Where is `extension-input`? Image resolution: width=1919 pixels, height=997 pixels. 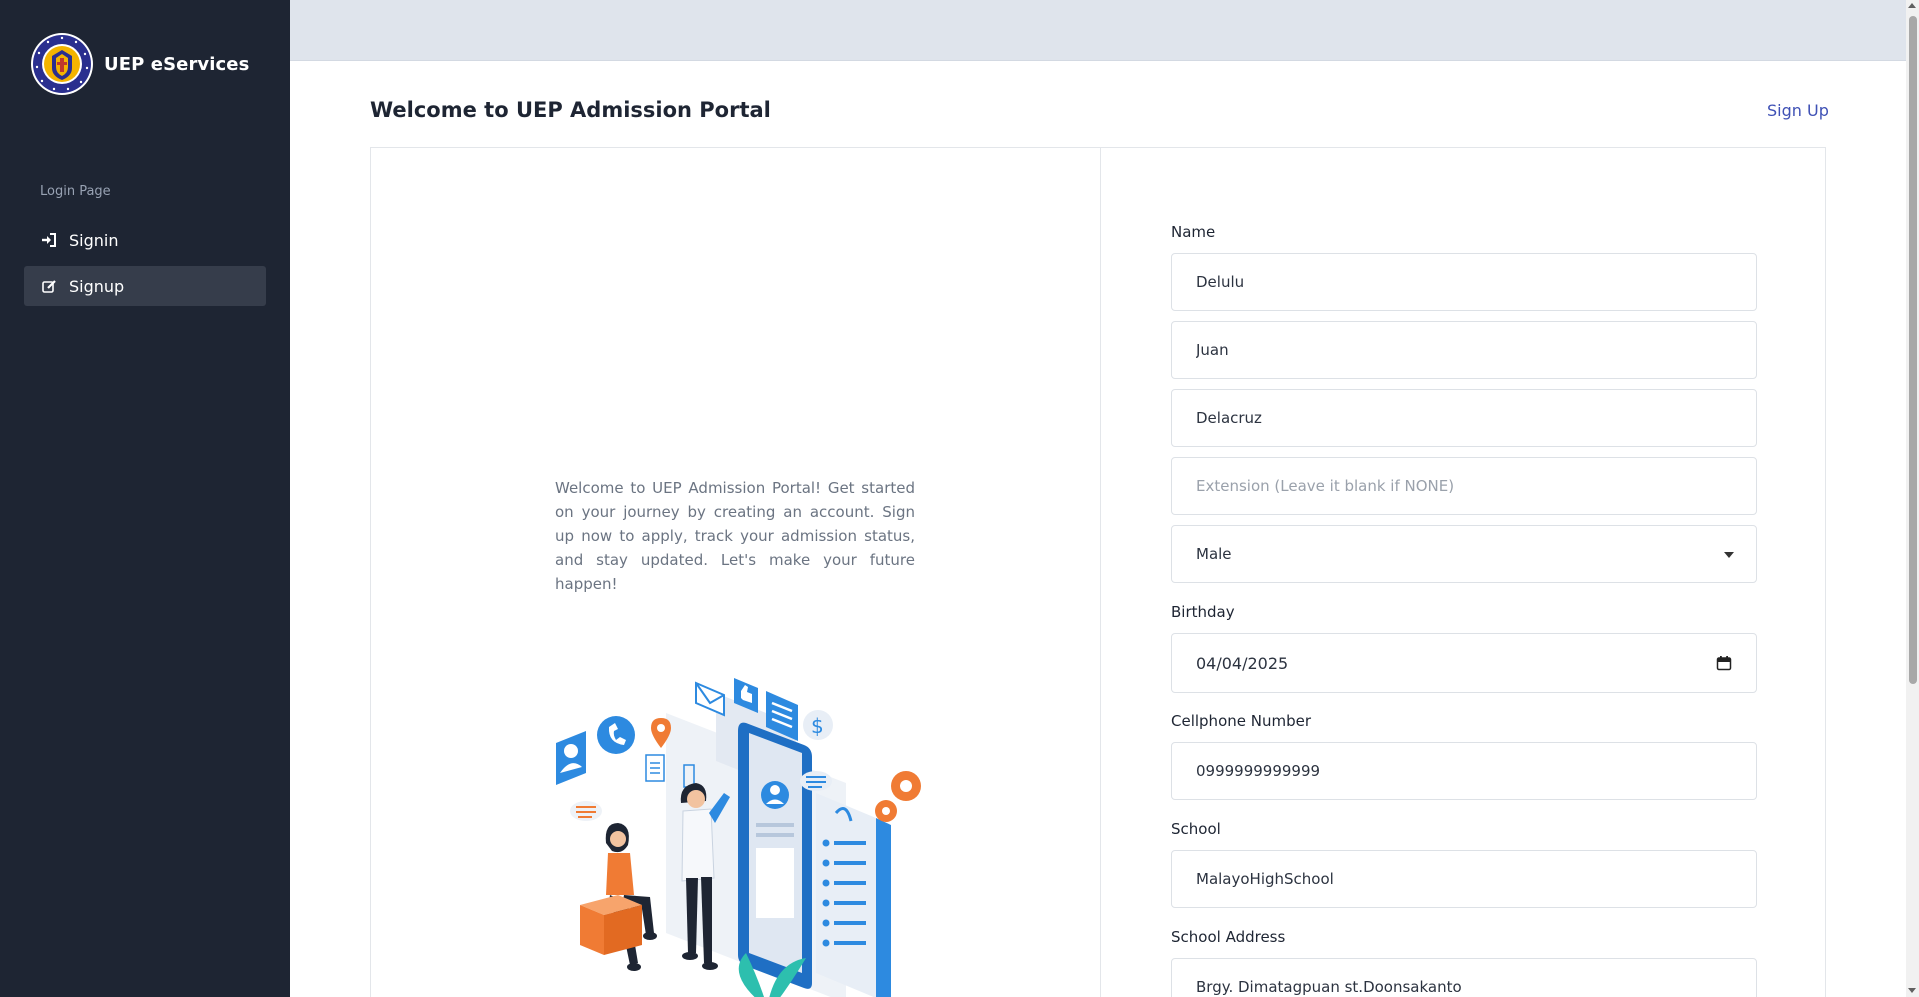
extension-input is located at coordinates (1464, 486).